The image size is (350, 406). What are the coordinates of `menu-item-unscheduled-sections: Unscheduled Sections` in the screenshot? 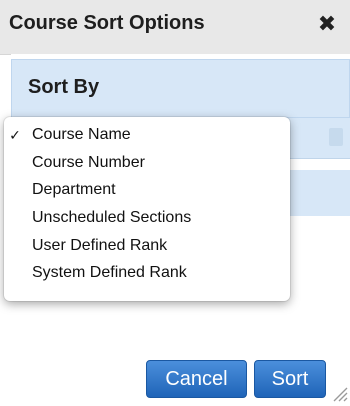 It's located at (147, 218).